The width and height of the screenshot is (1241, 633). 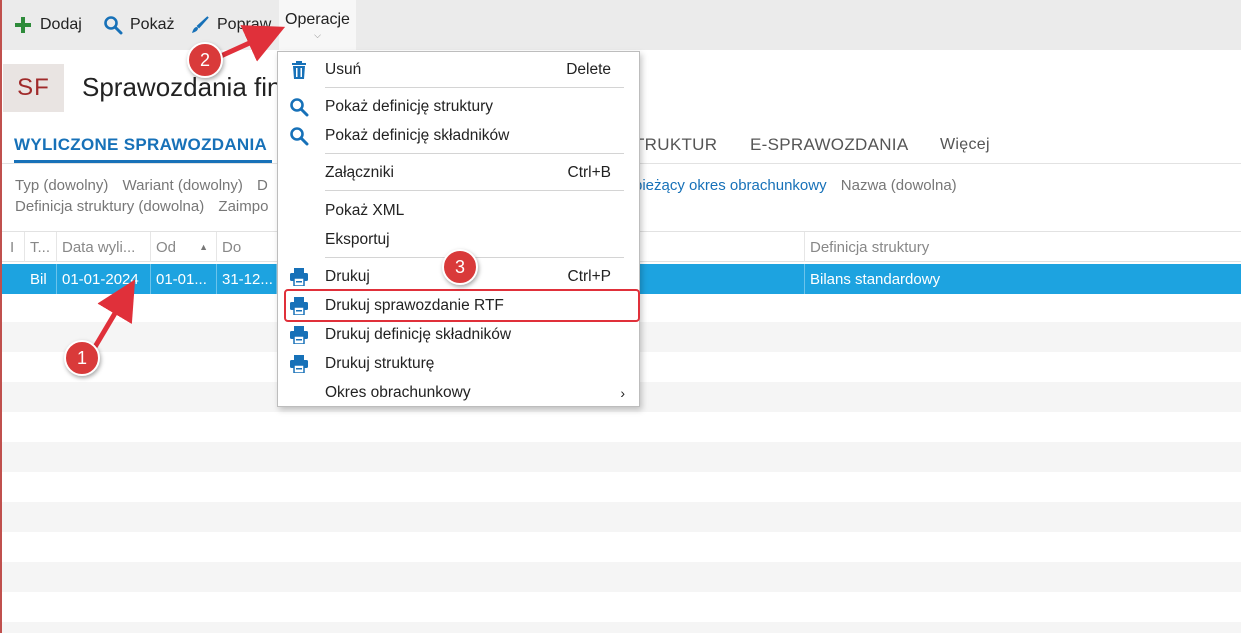 I want to click on menu-item-label: Drukuj, so click(x=347, y=276).